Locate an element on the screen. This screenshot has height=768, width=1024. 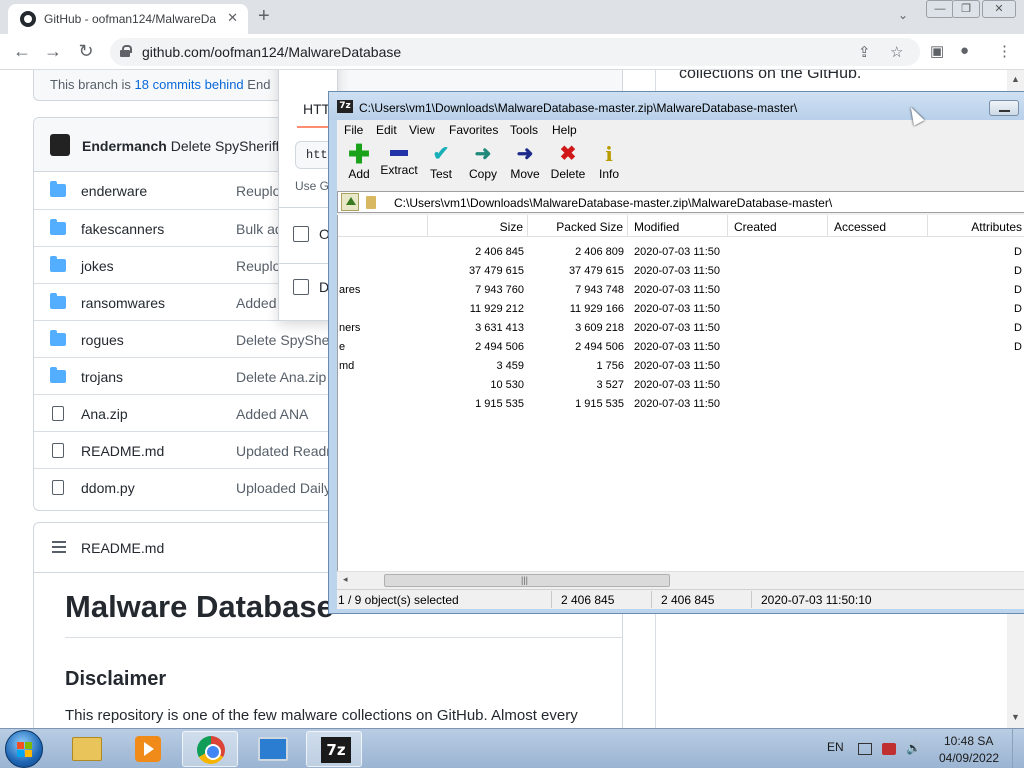
archive-row: ners 3 631 413 3 609 218 2020-07-03 11:50 D is located at coordinates (681, 328).